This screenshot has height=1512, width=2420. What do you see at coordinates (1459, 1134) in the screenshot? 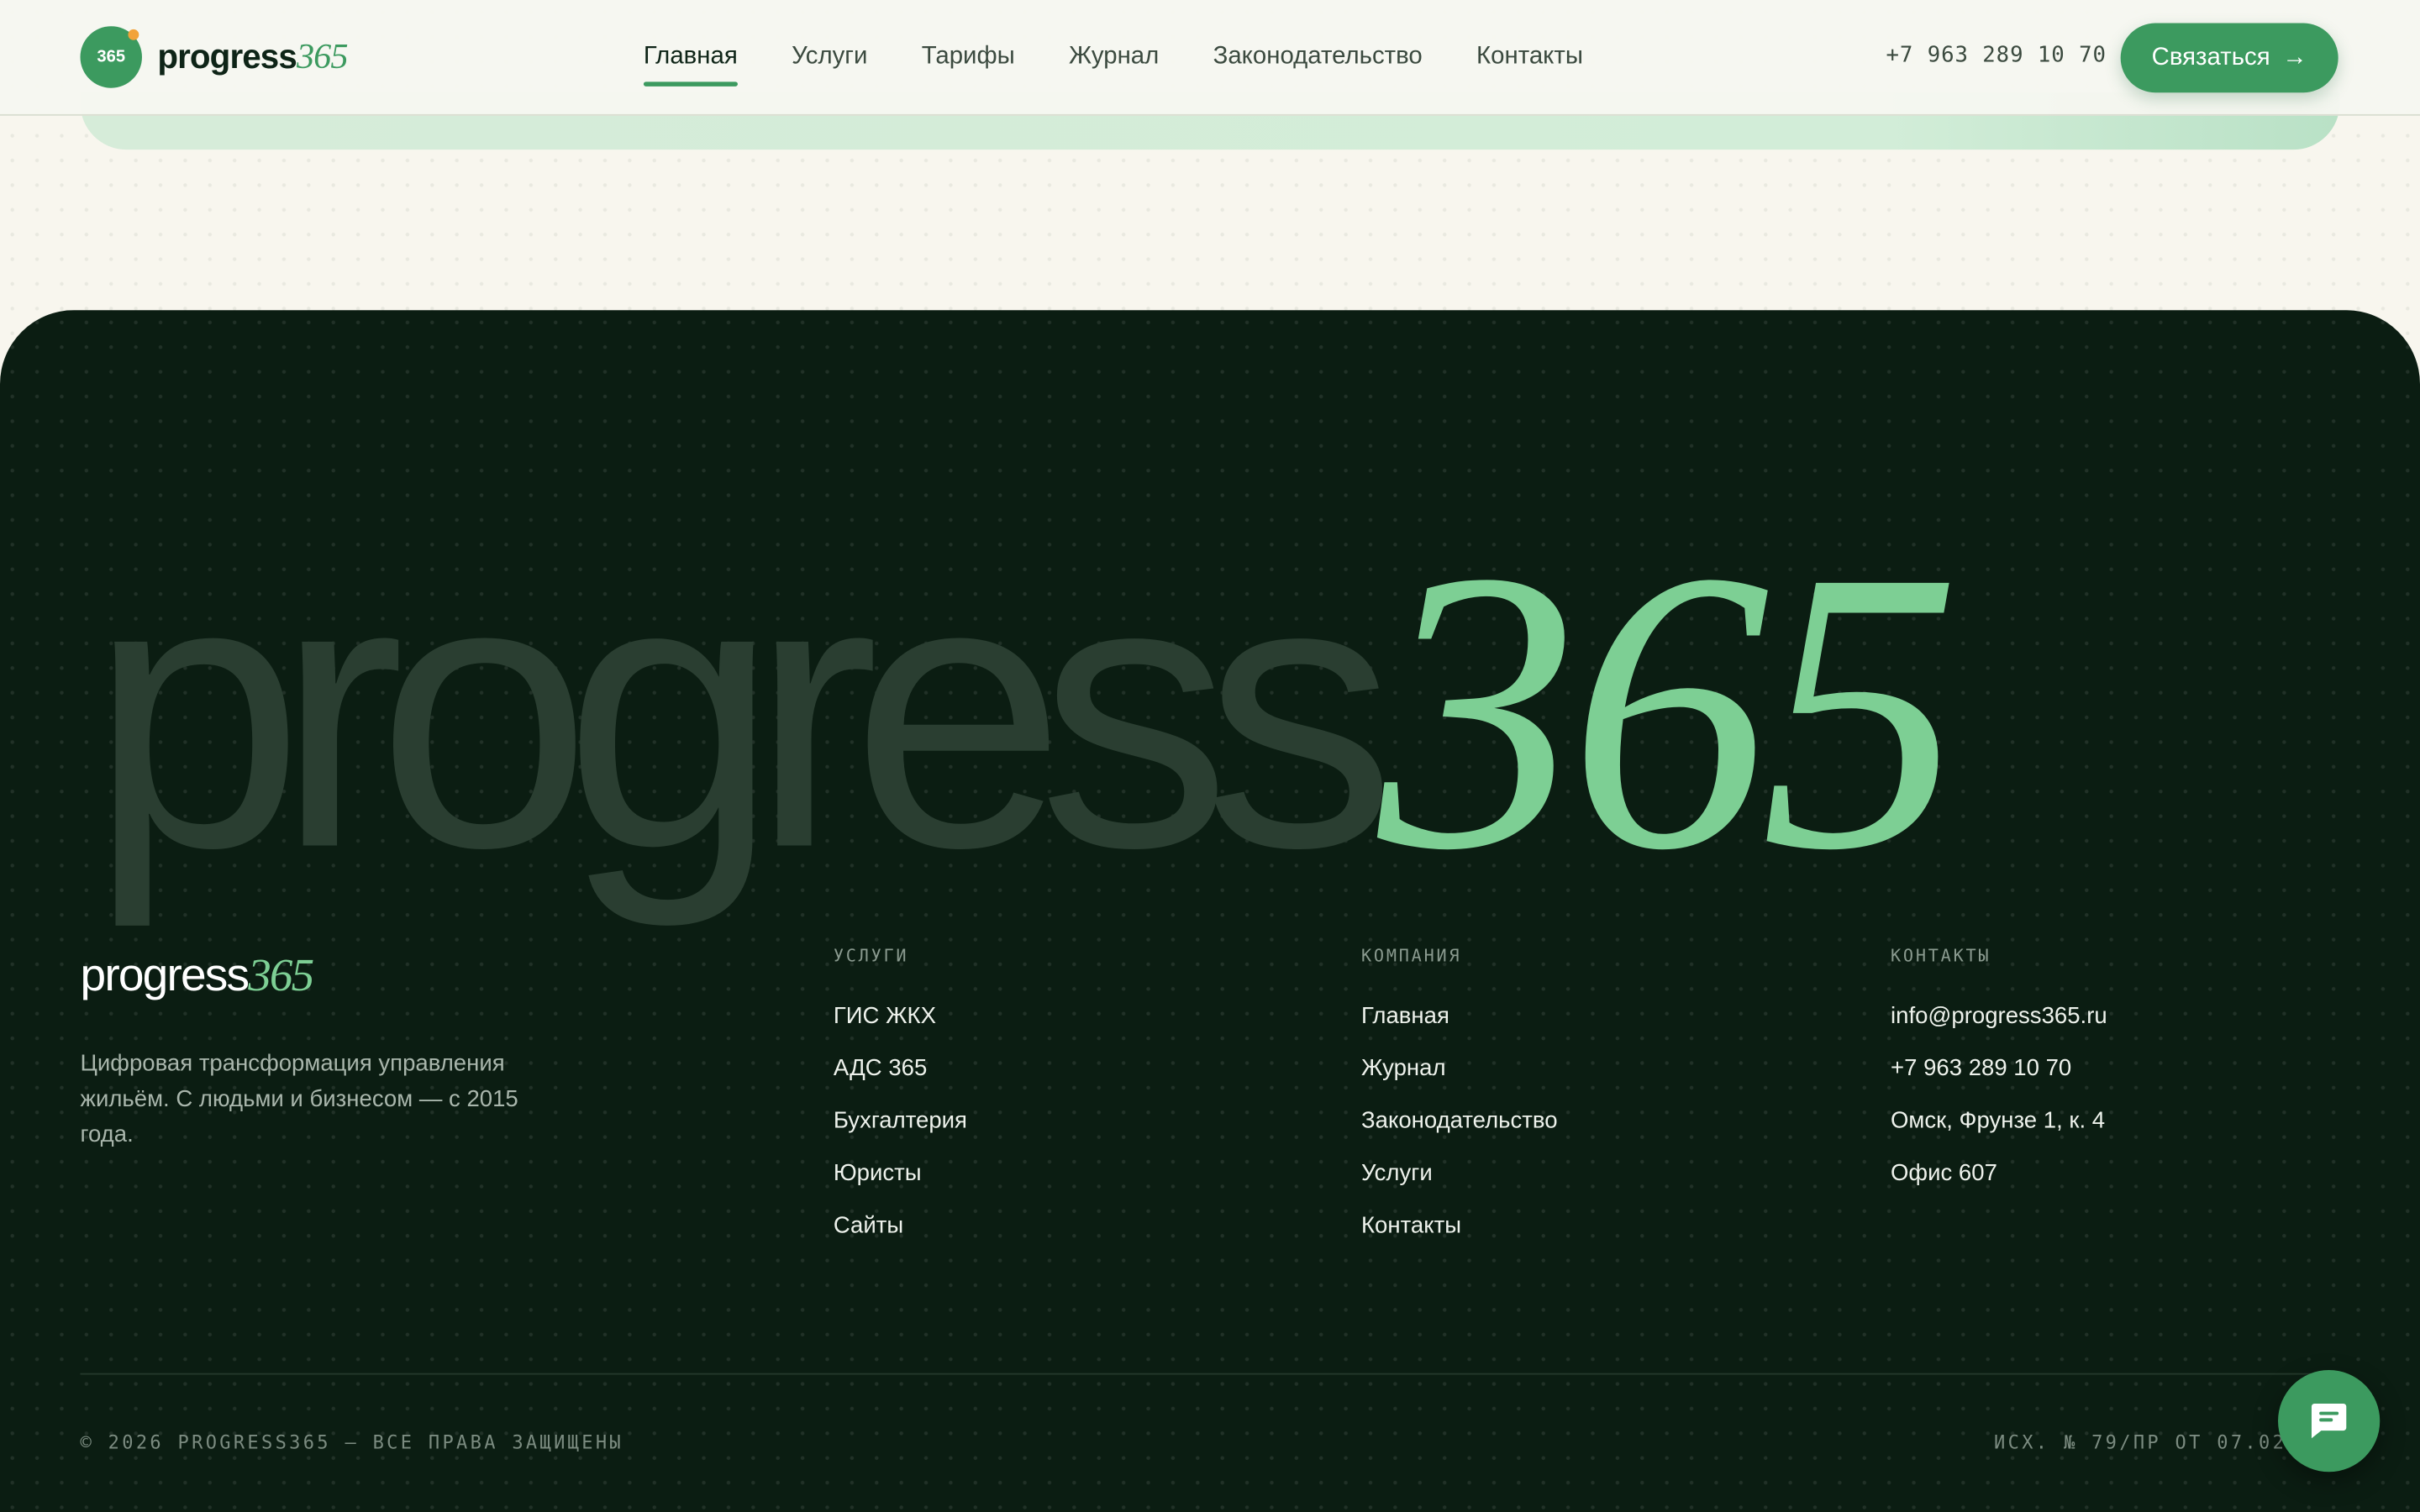
I see `footer-link-legislation: Законодательство` at bounding box center [1459, 1134].